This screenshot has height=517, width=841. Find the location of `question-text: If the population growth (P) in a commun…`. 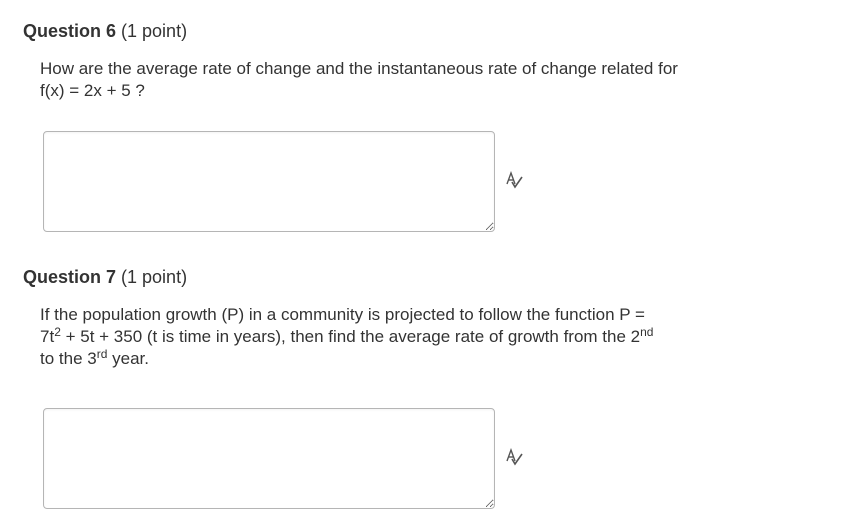

question-text: If the population growth (P) in a commun… is located at coordinates (420, 337).